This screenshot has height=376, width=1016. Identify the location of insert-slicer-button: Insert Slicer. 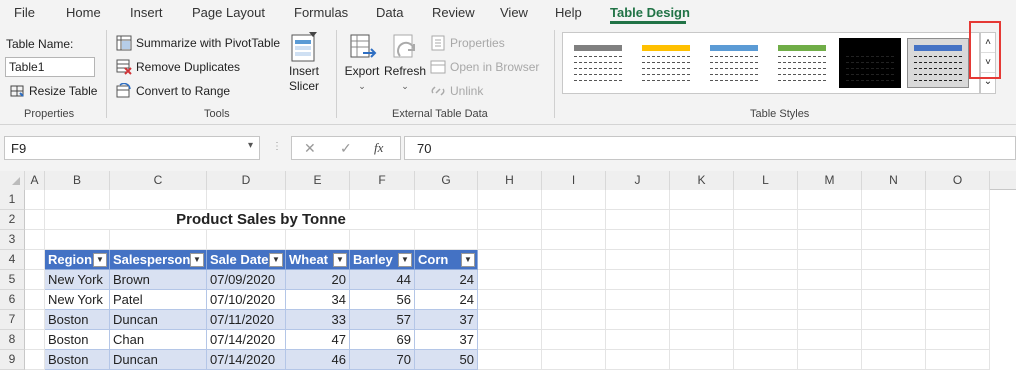
(304, 63).